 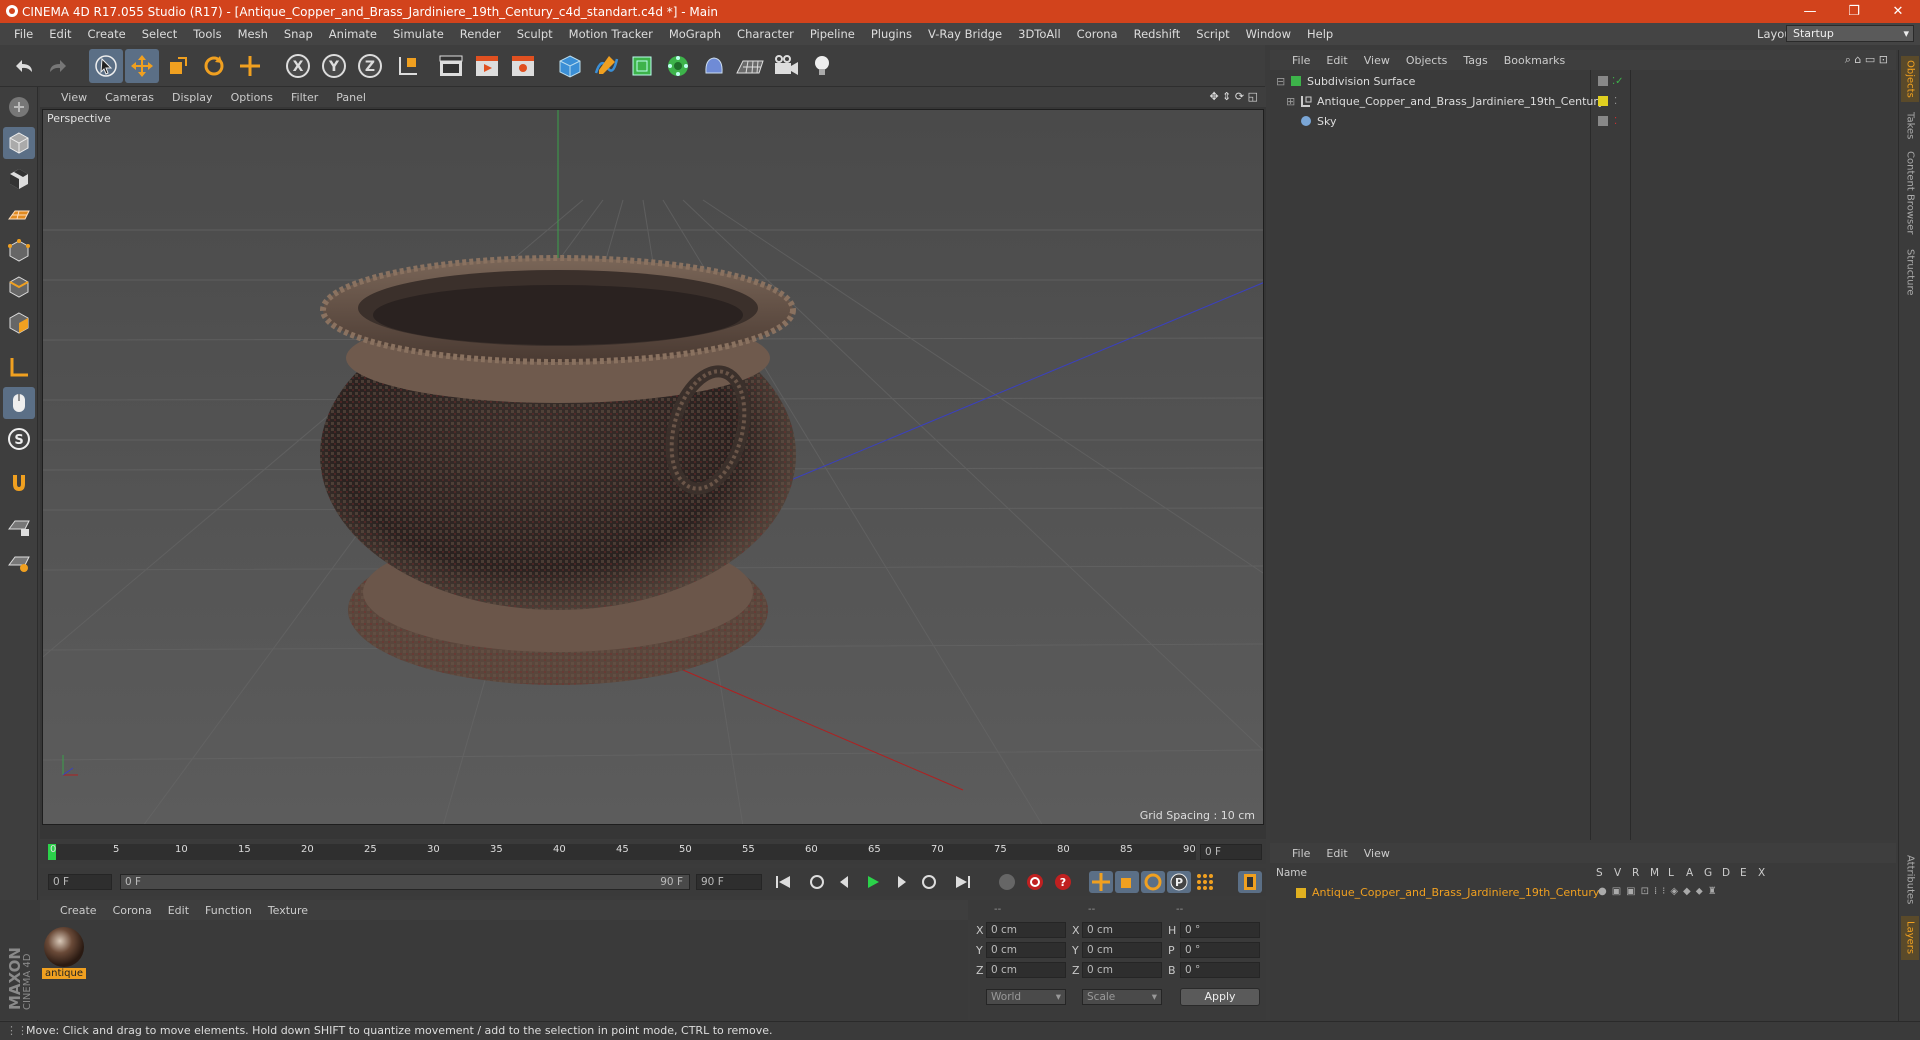 I want to click on rotation-b-field: 0 °, so click(x=1220, y=970).